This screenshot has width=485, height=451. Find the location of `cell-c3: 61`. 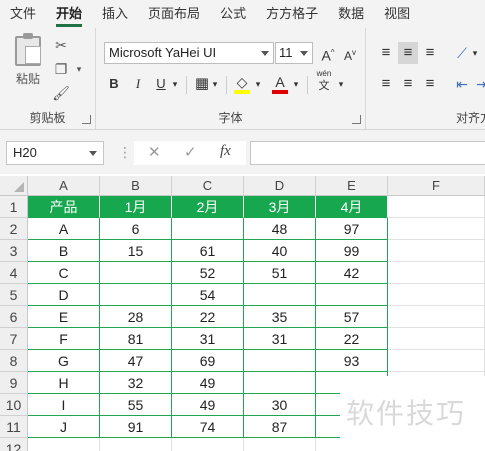

cell-c3: 61 is located at coordinates (208, 251).